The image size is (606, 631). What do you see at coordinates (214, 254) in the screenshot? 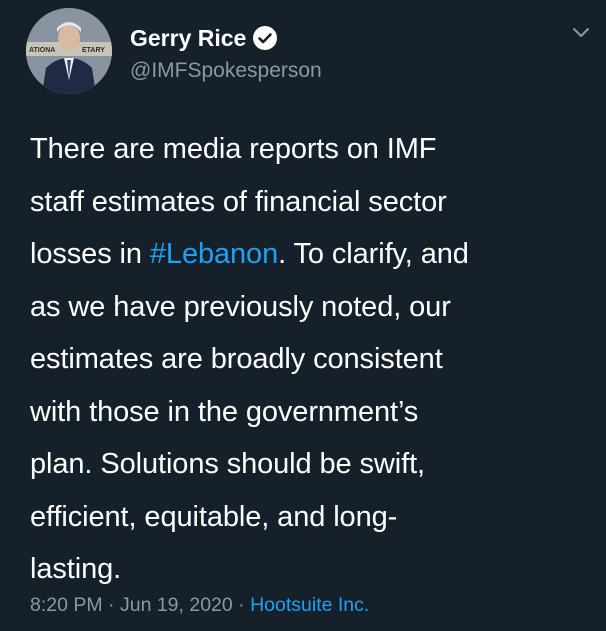
I see `hashtag-link: #Lebanon` at bounding box center [214, 254].